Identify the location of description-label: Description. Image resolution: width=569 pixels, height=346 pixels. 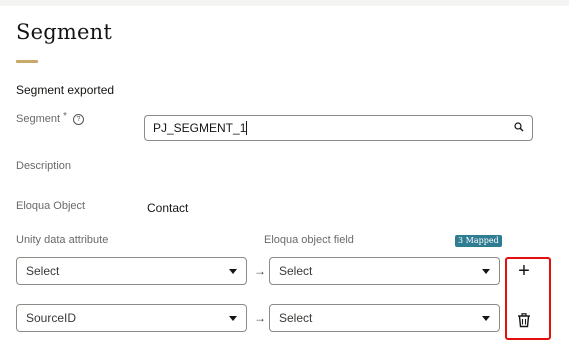
(44, 166).